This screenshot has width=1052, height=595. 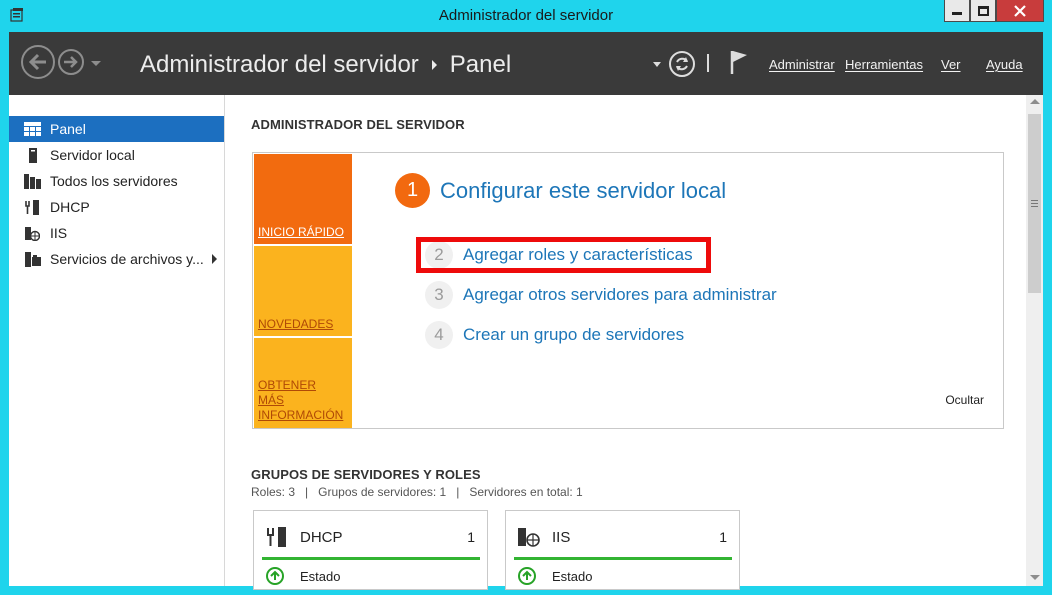 I want to click on sidebar-item-dhcp: DHCP, so click(x=116, y=207).